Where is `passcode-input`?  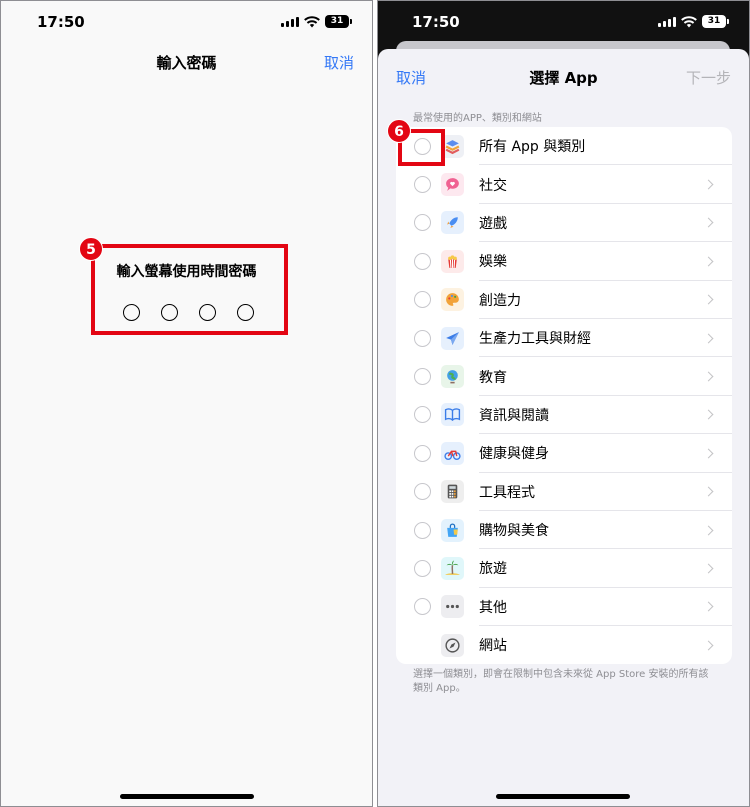 passcode-input is located at coordinates (188, 312).